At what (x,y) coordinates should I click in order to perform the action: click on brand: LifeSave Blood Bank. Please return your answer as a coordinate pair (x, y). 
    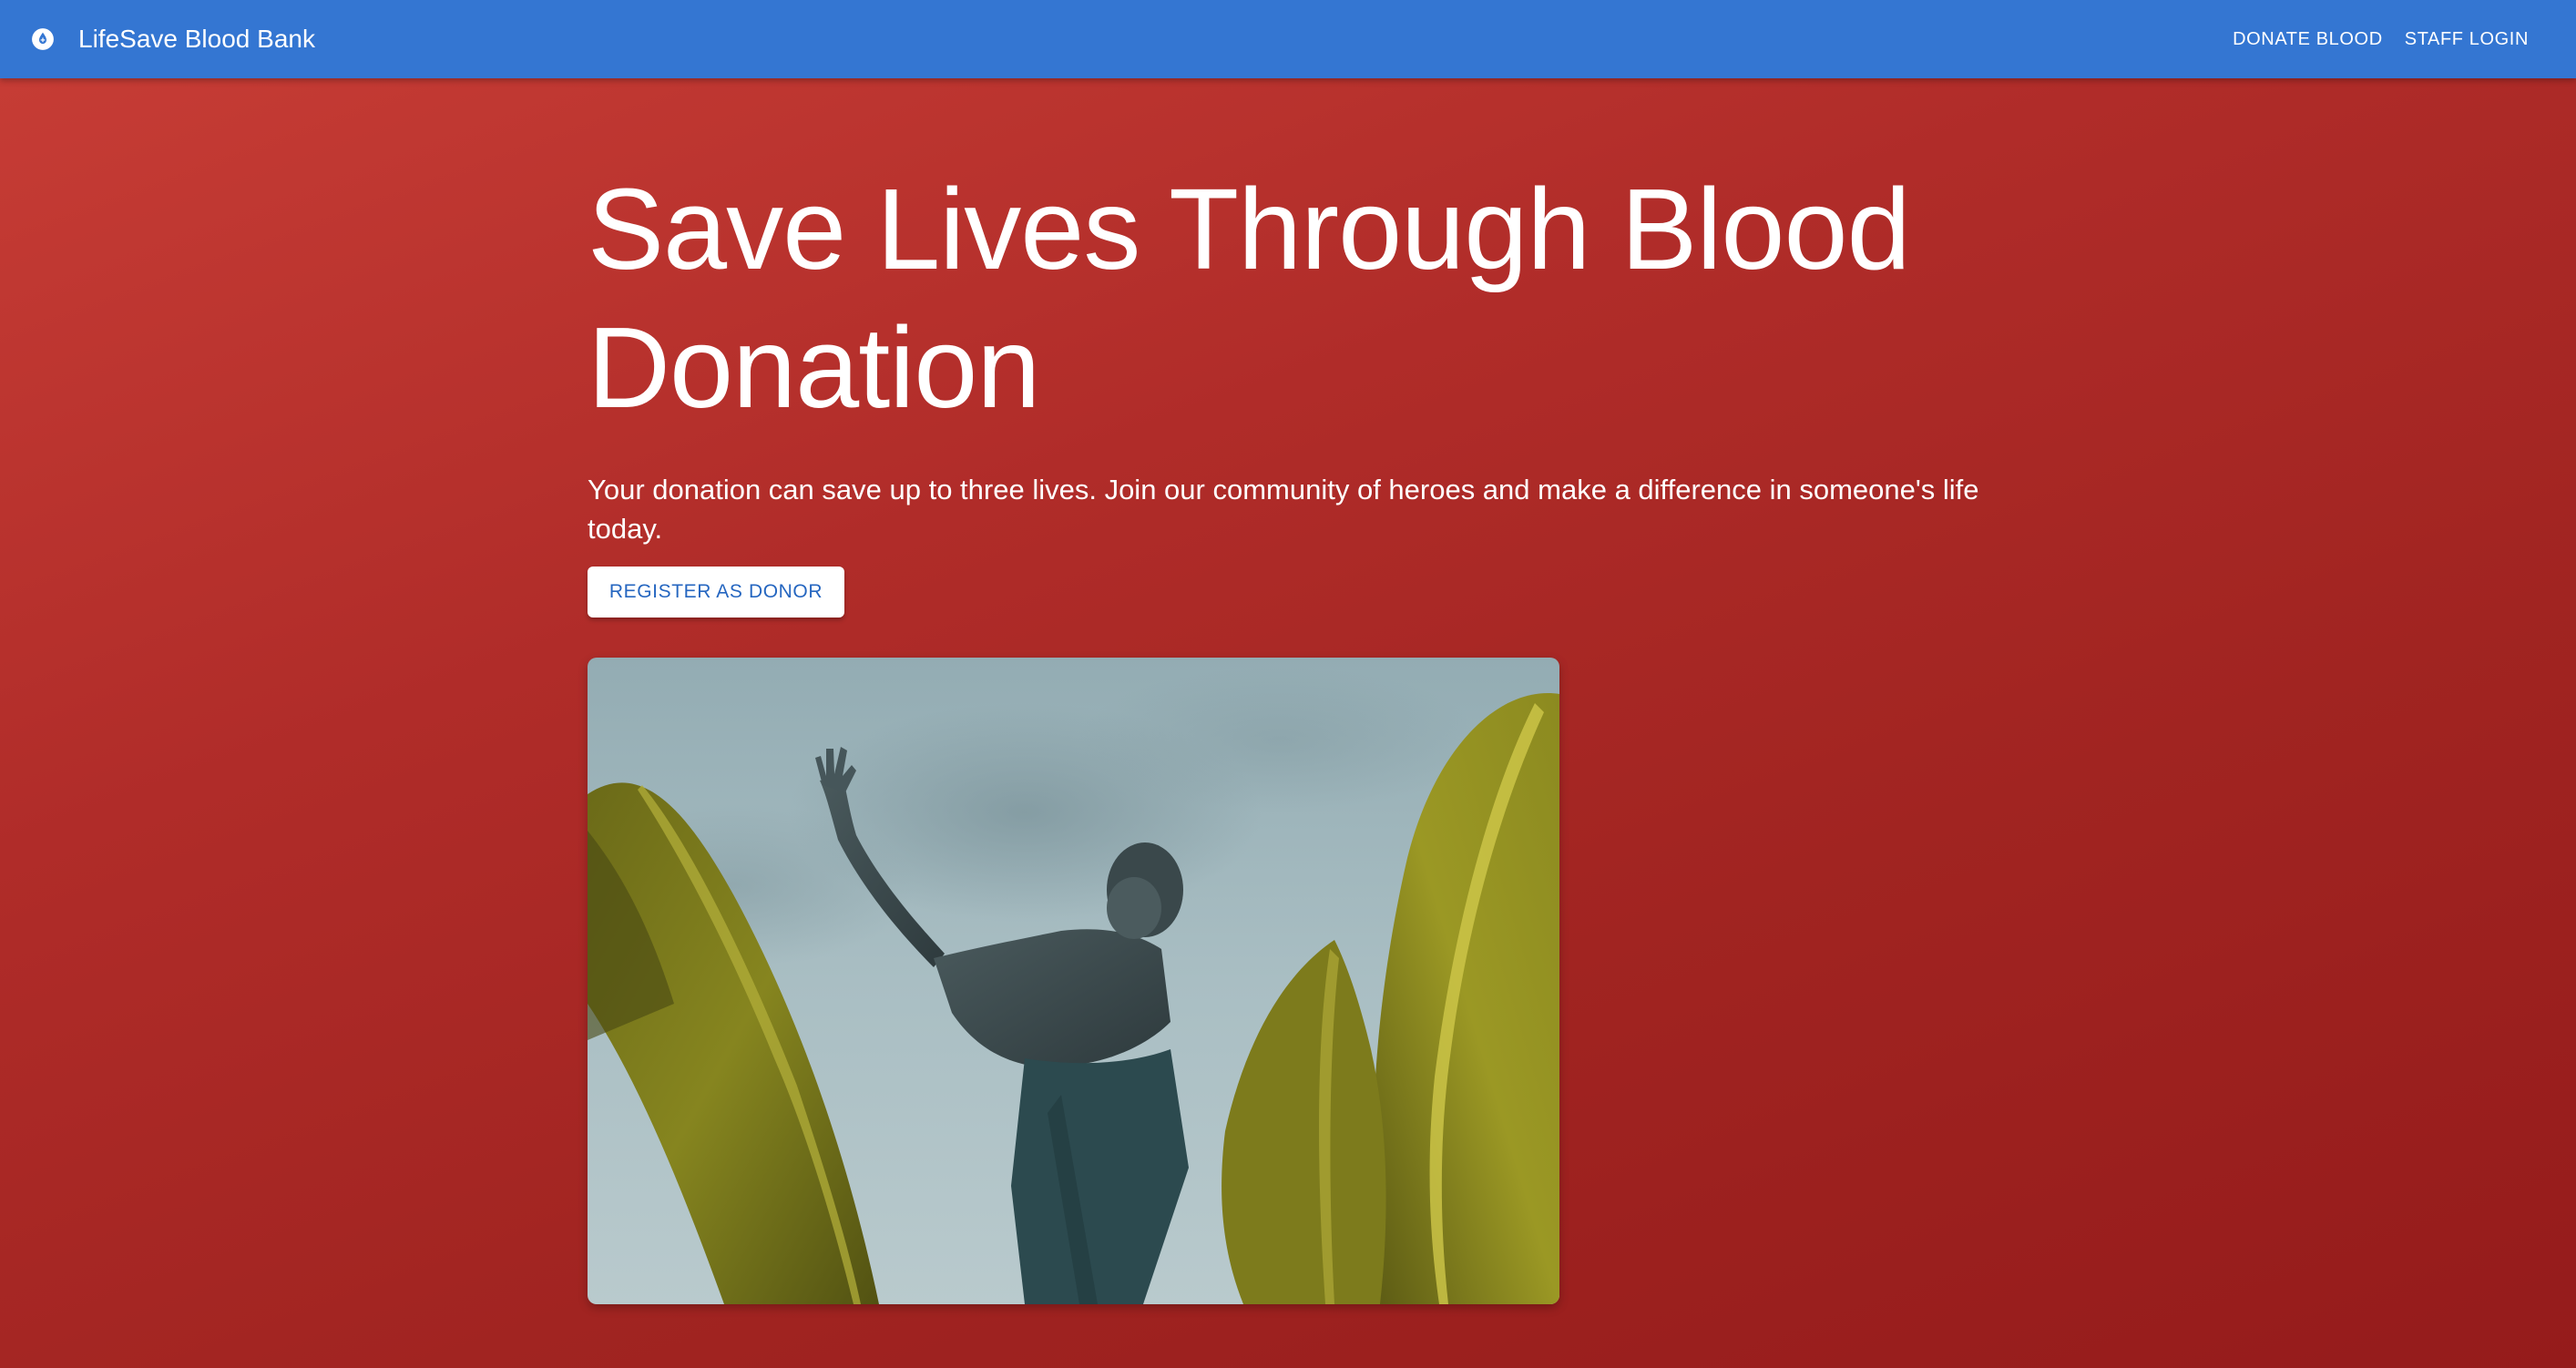
    Looking at the image, I should click on (172, 39).